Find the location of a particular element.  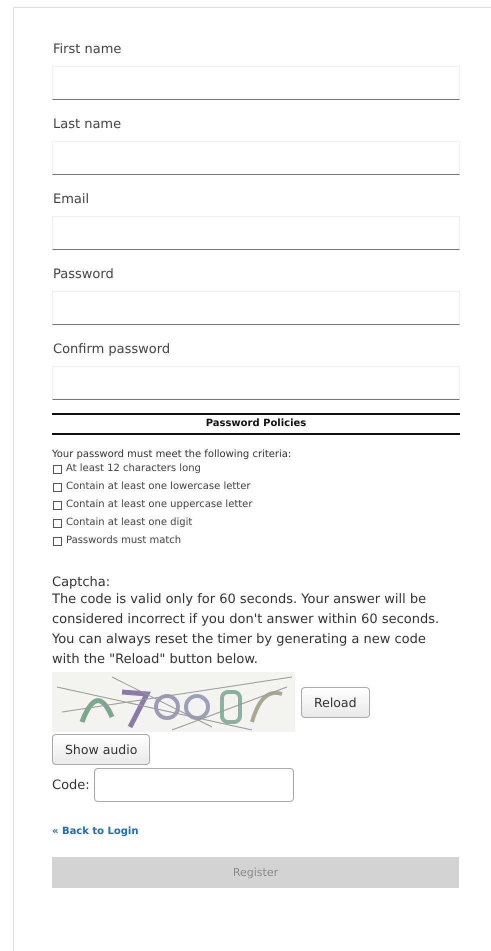

criterion-text: Contain at least one uppercase letter is located at coordinates (159, 505).